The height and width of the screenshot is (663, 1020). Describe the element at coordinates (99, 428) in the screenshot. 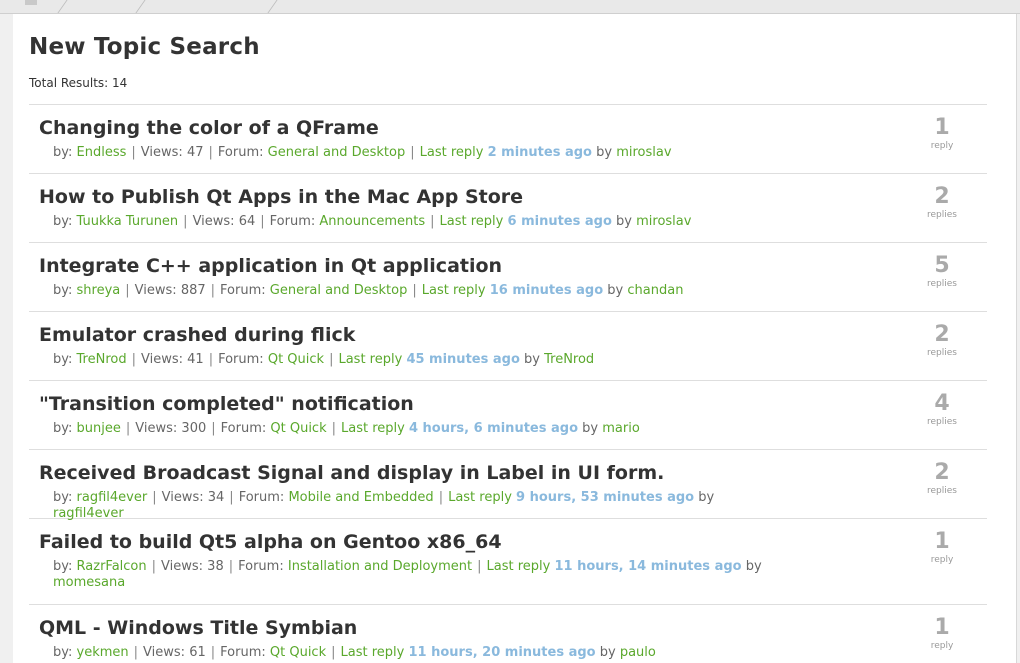

I see `author-link: bunjee` at that location.